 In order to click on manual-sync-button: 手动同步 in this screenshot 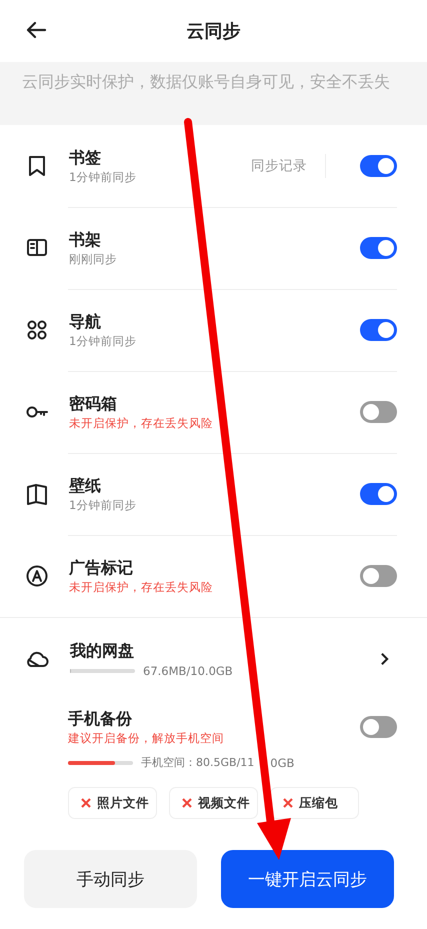, I will do `click(110, 879)`.